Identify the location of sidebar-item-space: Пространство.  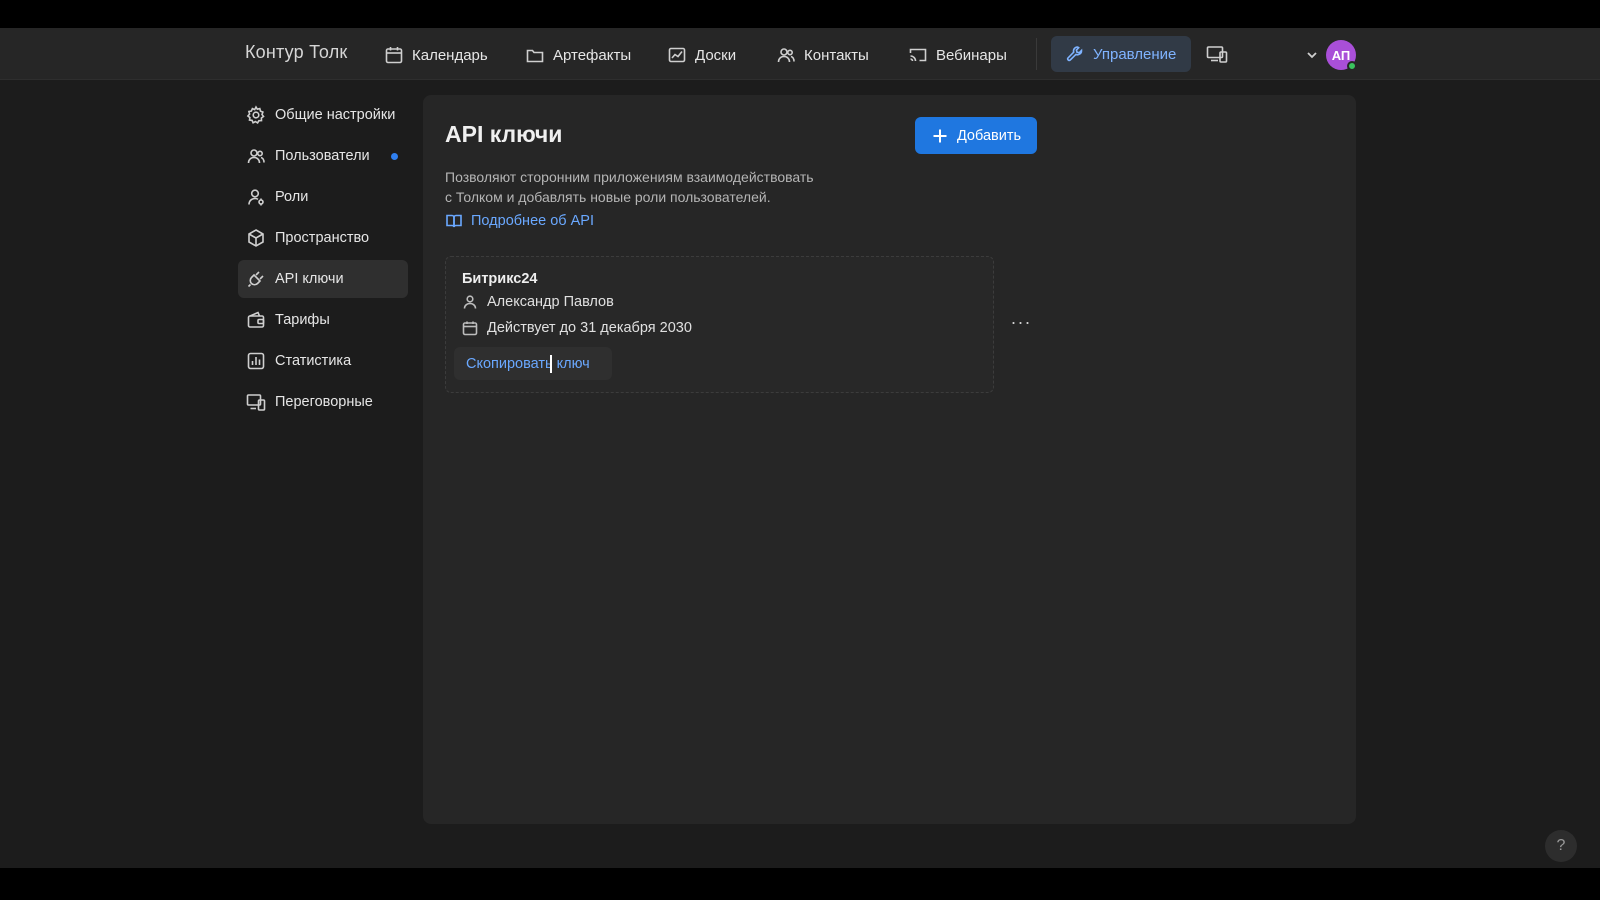
(323, 238).